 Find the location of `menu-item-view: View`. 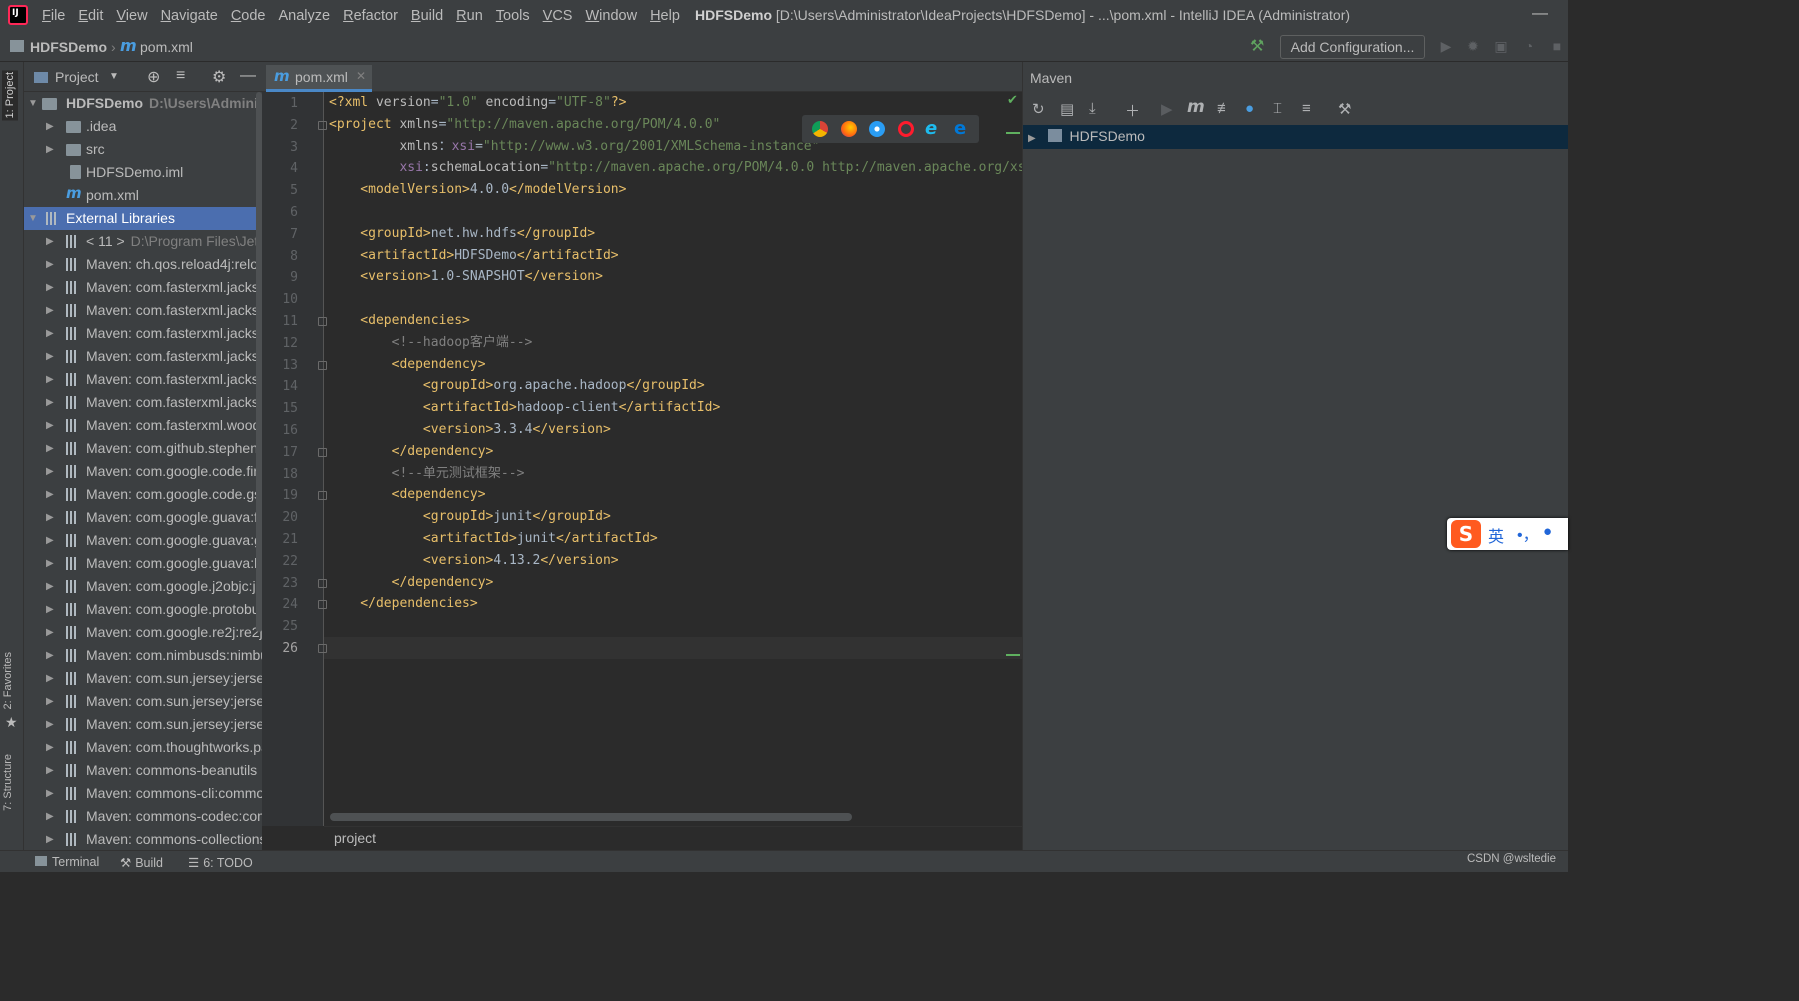

menu-item-view: View is located at coordinates (131, 16).